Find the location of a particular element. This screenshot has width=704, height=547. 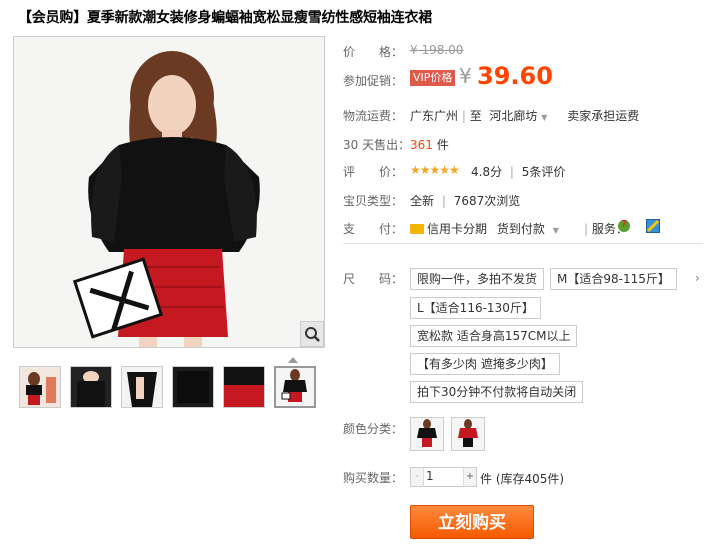

item-views: 7687次浏览 is located at coordinates (487, 201).